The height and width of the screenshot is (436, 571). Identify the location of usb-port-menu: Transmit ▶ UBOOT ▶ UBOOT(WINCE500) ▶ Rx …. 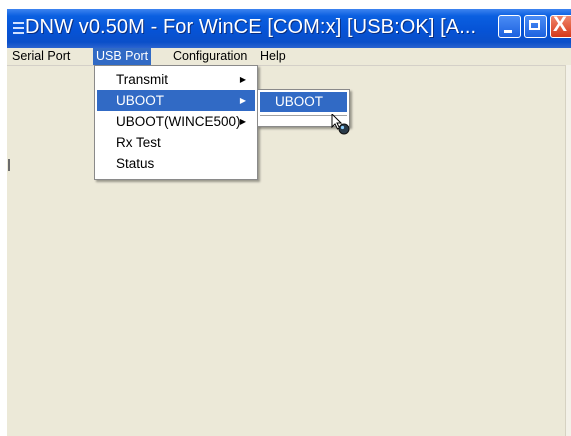
(176, 122).